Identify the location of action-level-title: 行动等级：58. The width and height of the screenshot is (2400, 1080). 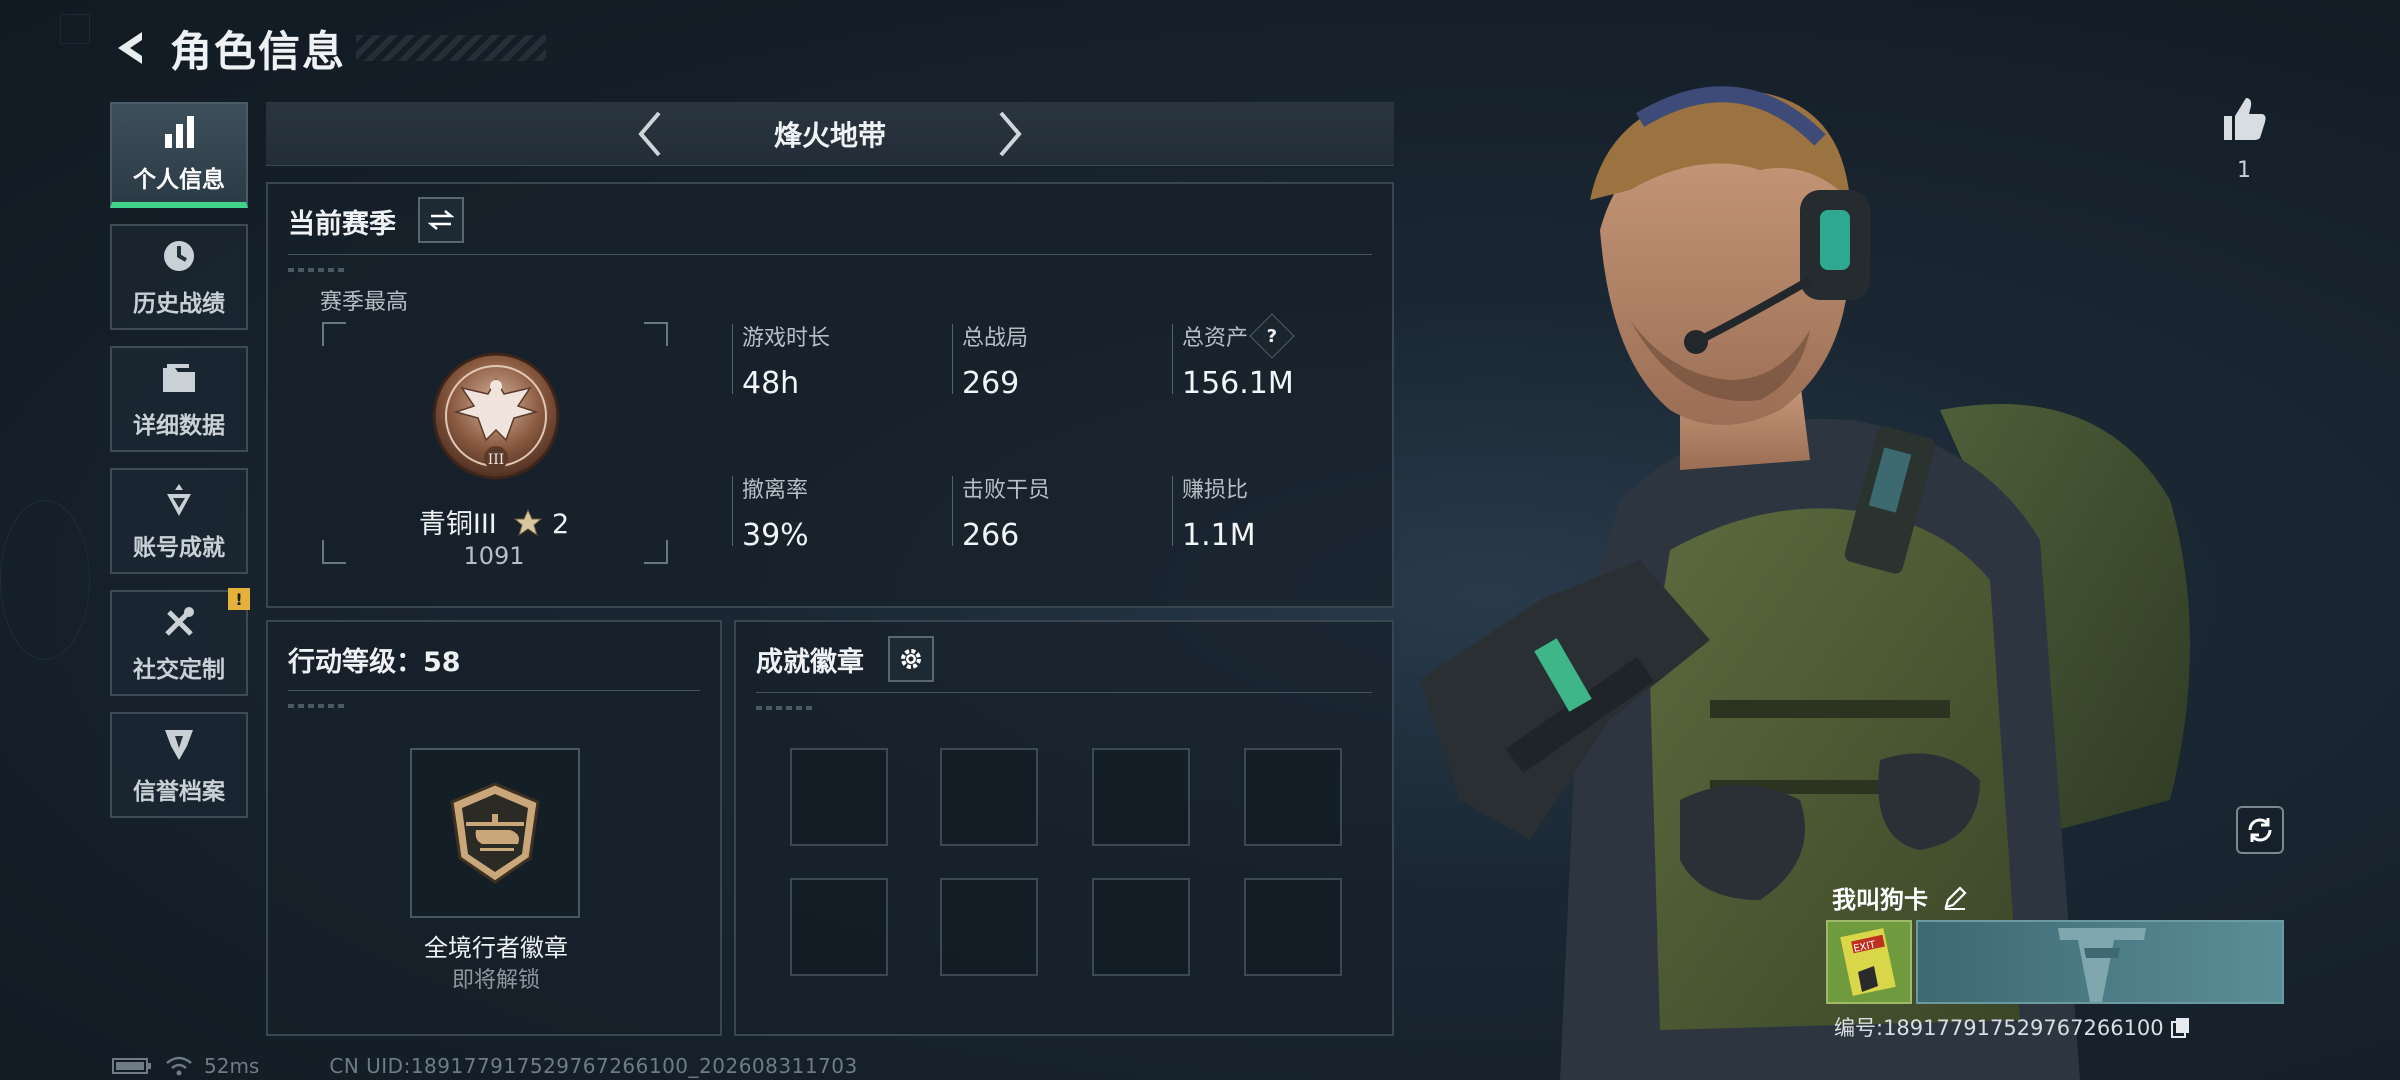
(374, 662).